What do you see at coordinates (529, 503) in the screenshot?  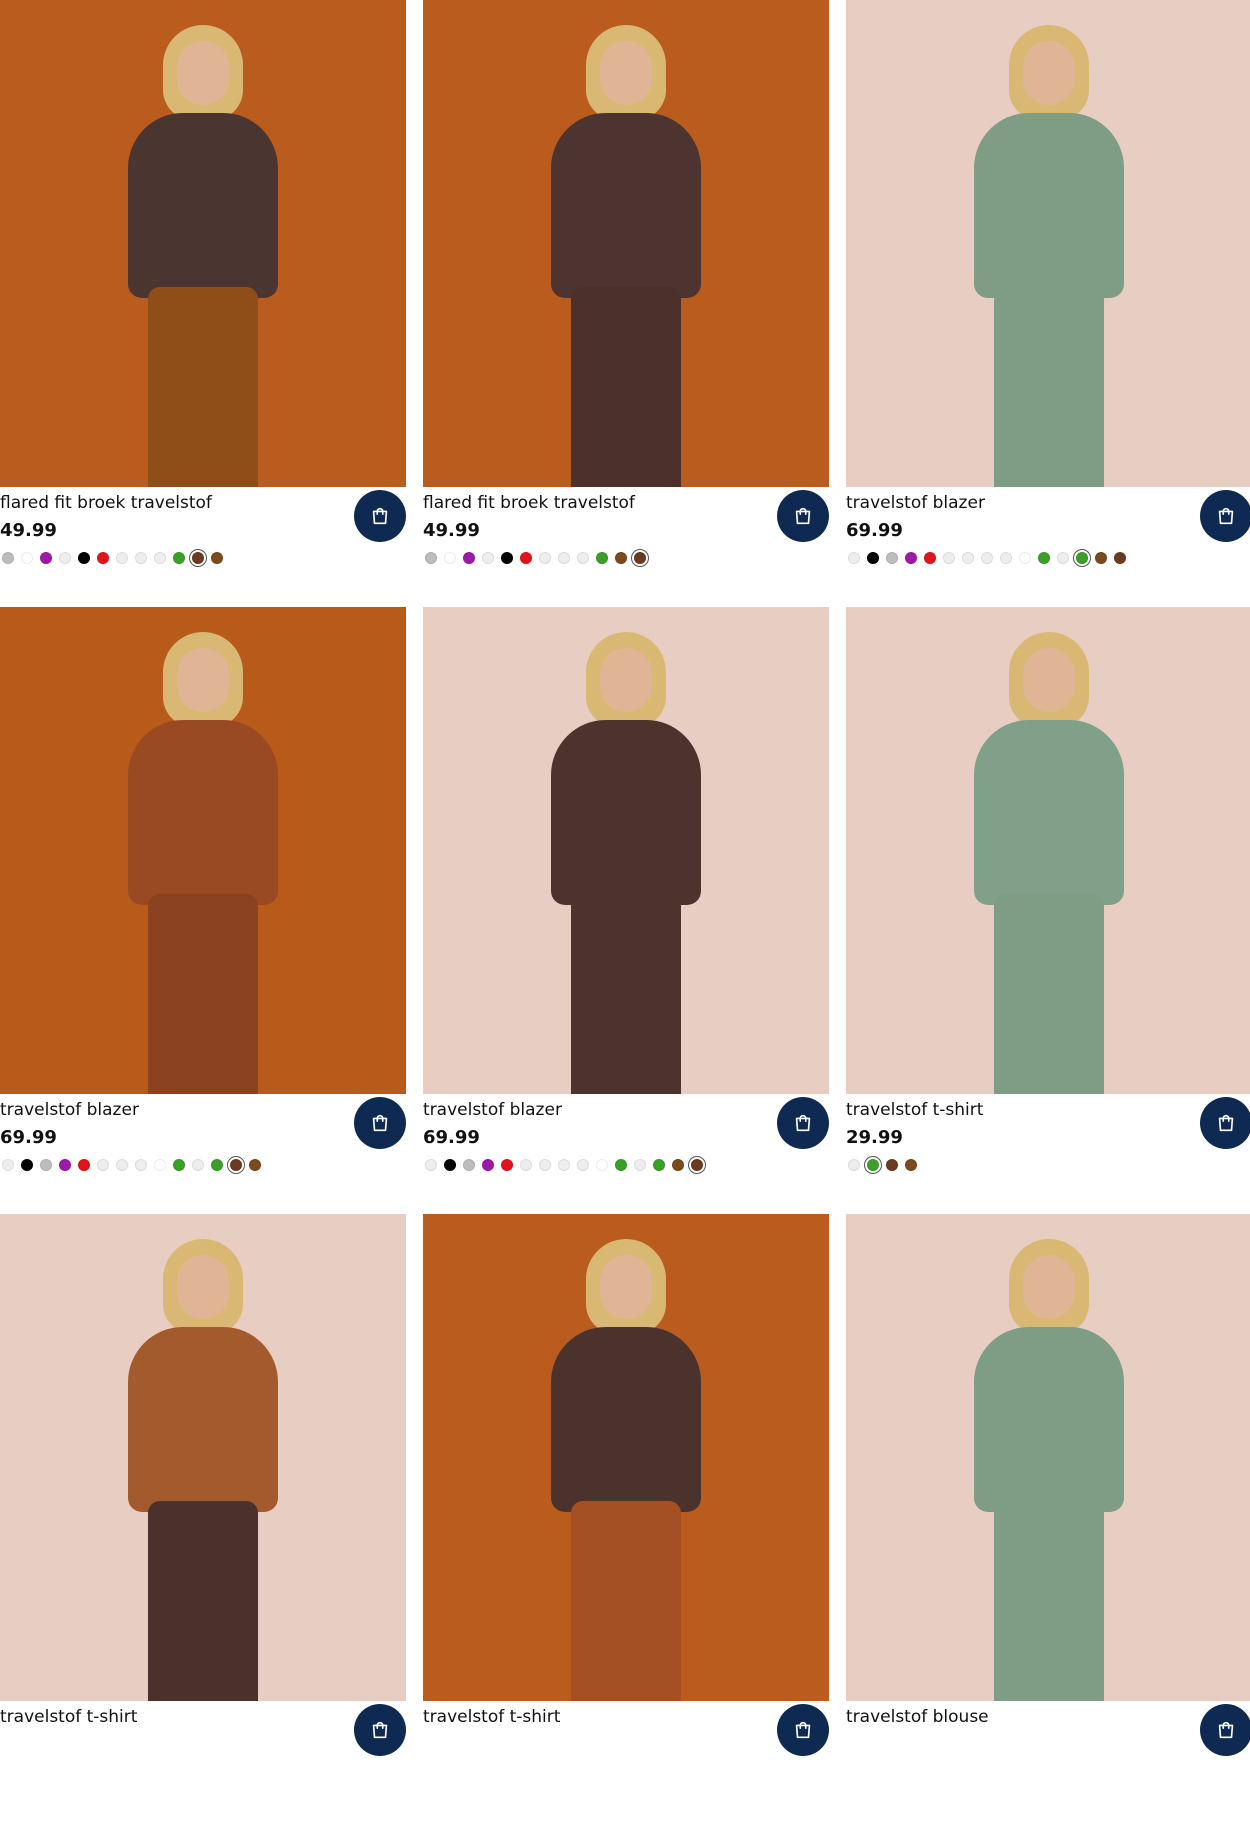 I see `product-name: flared fit broek travelstof` at bounding box center [529, 503].